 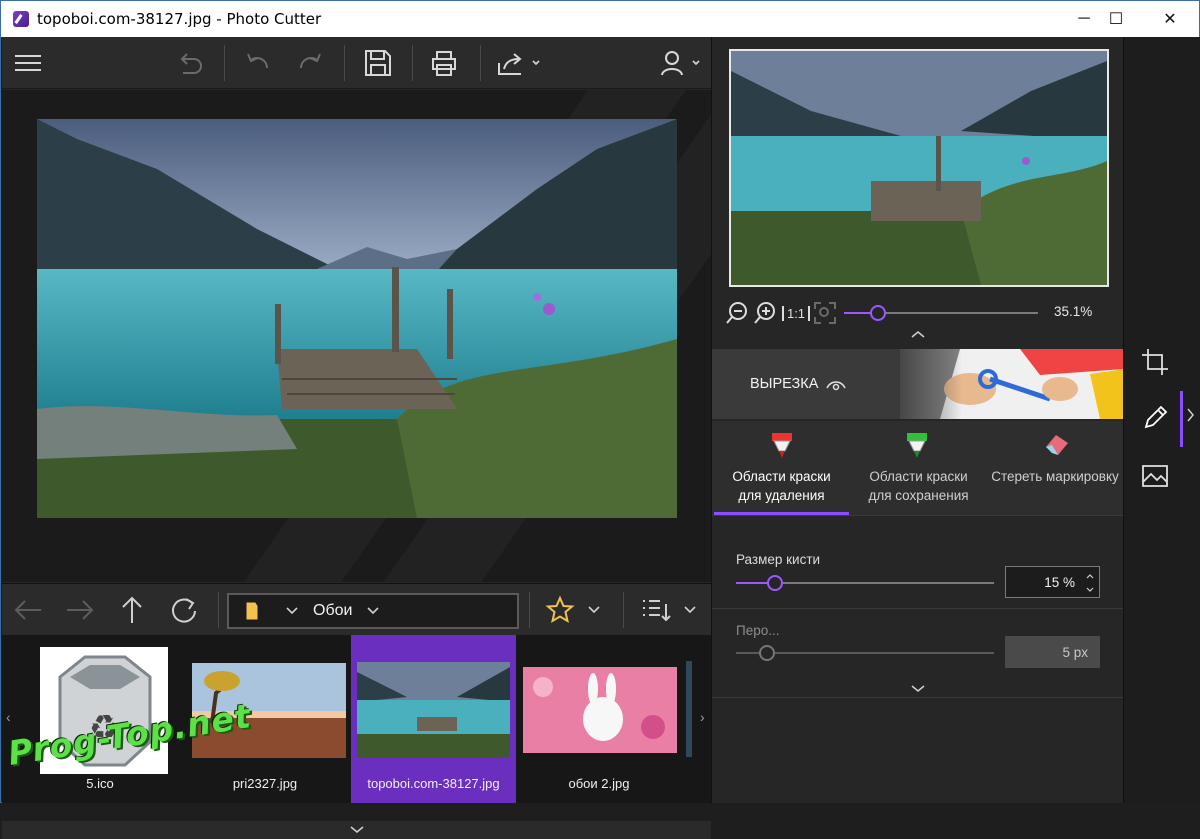 I want to click on collapse-preview-button, so click(x=918, y=335).